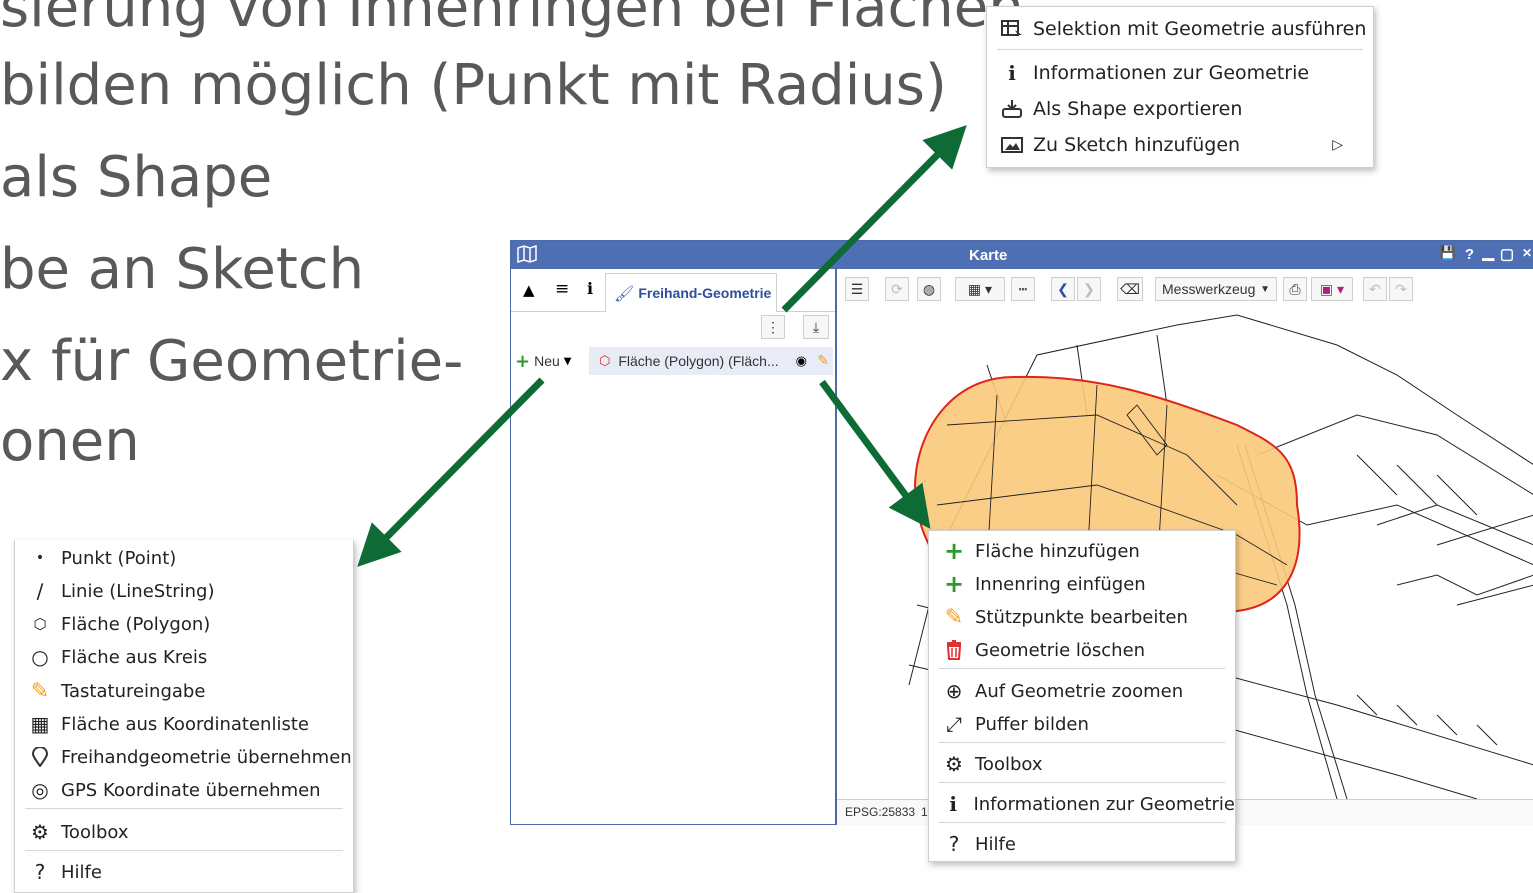 The height and width of the screenshot is (893, 1533). What do you see at coordinates (119, 558) in the screenshot?
I see `menu-item-label: Punkt (Point)` at bounding box center [119, 558].